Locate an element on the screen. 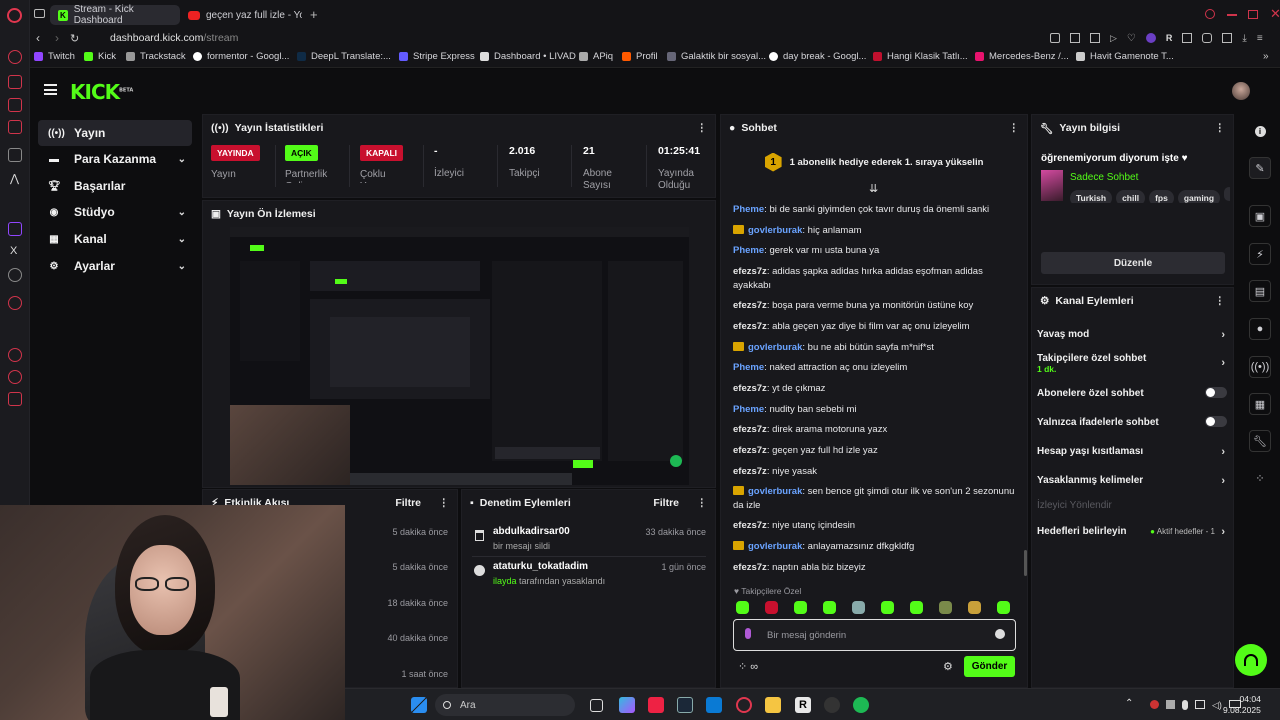 The height and width of the screenshot is (720, 1280). moderation-user: abdulkadirsar00 is located at coordinates (531, 531).